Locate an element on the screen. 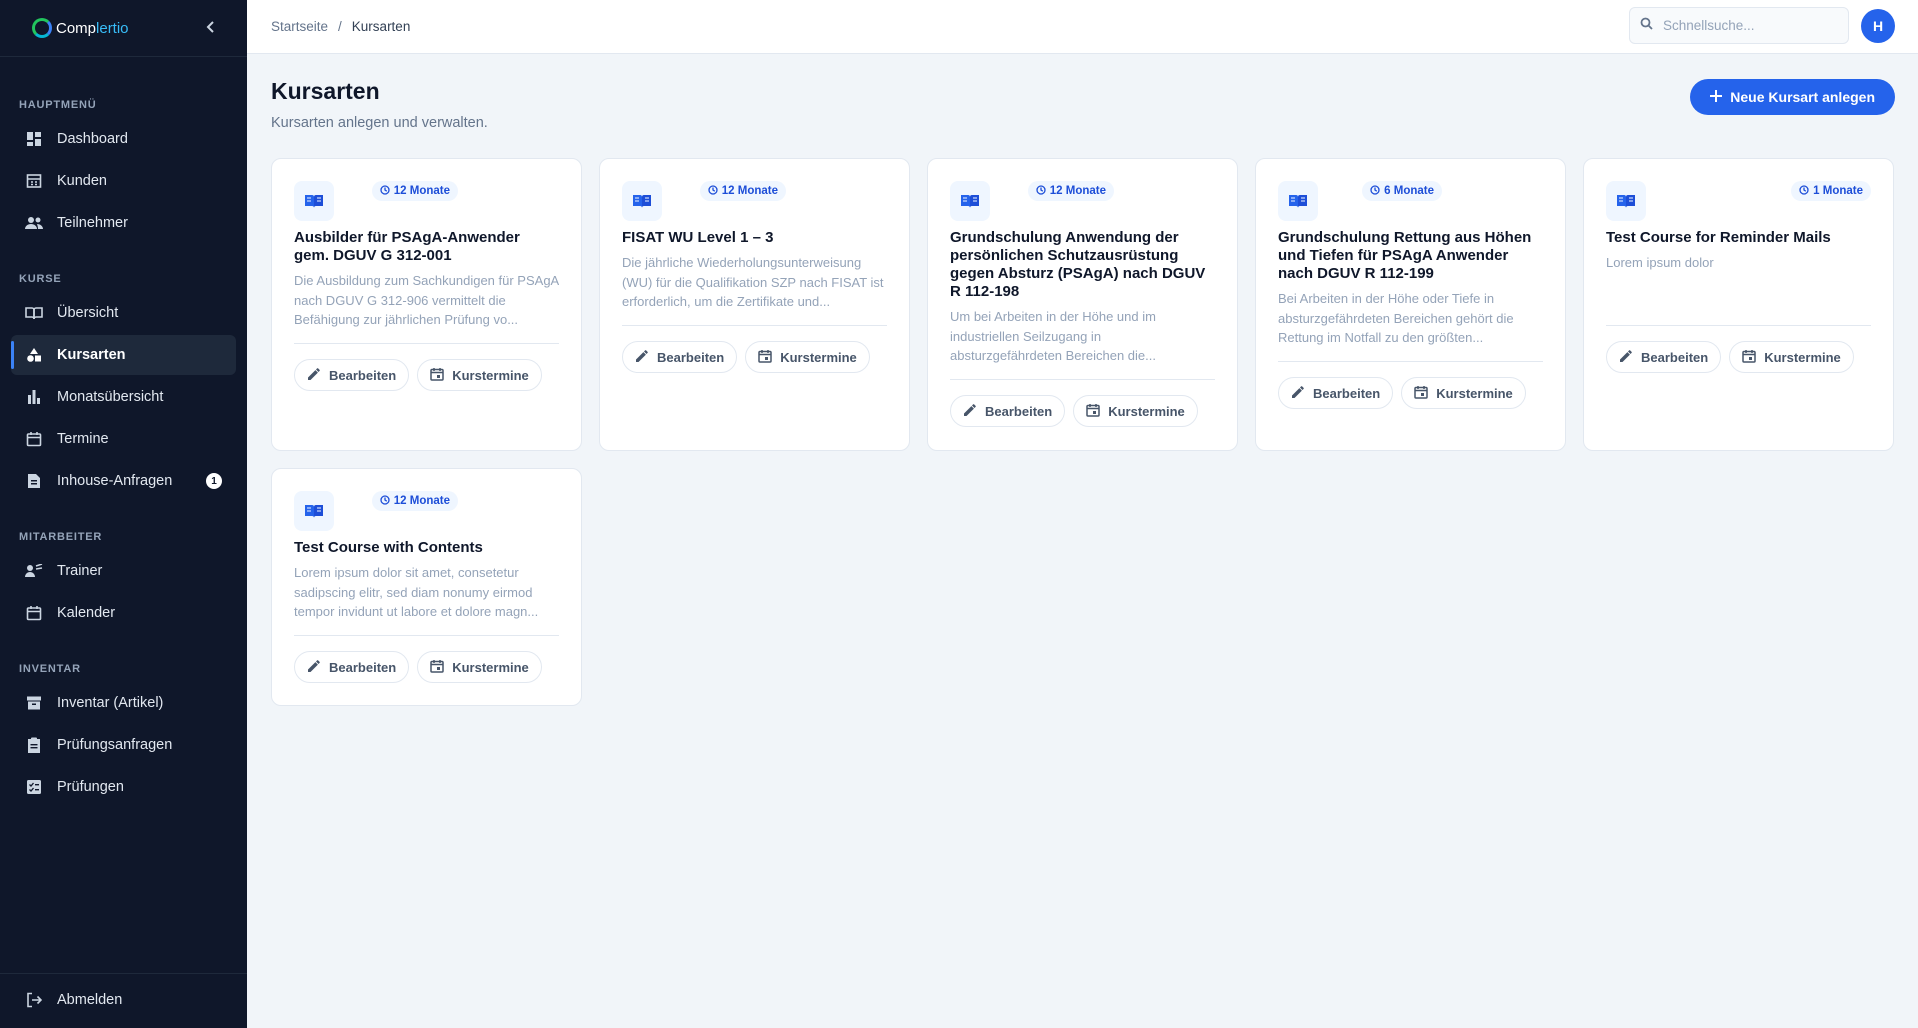 Image resolution: width=1918 pixels, height=1028 pixels. card-title: Test Course for Reminder Mails is located at coordinates (1718, 237).